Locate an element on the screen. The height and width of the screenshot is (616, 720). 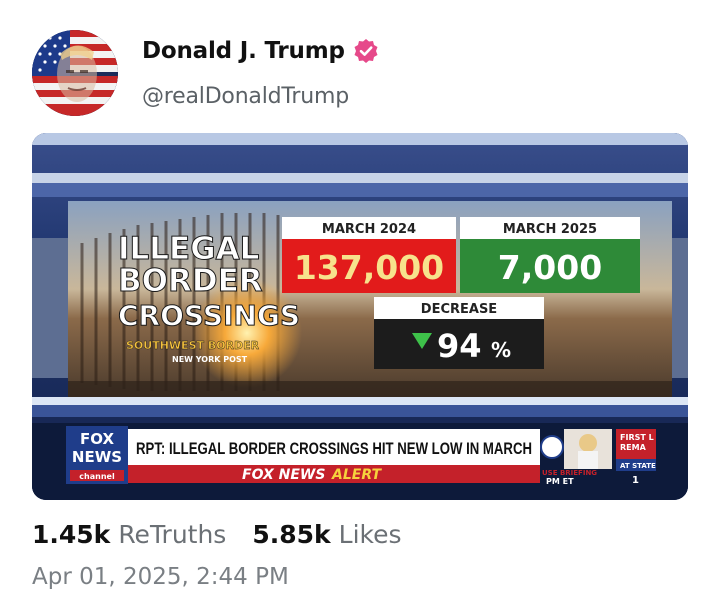
box3-value: 94 is located at coordinates (459, 346).